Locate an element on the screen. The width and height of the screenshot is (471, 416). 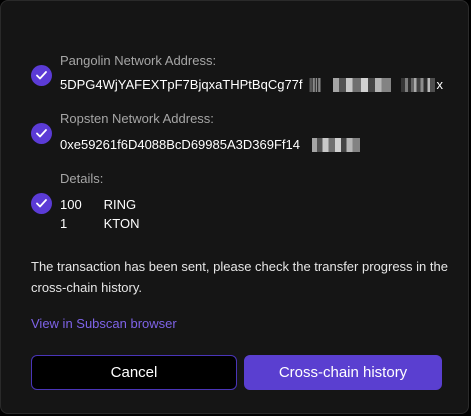
details-label: Details: is located at coordinates (82, 178).